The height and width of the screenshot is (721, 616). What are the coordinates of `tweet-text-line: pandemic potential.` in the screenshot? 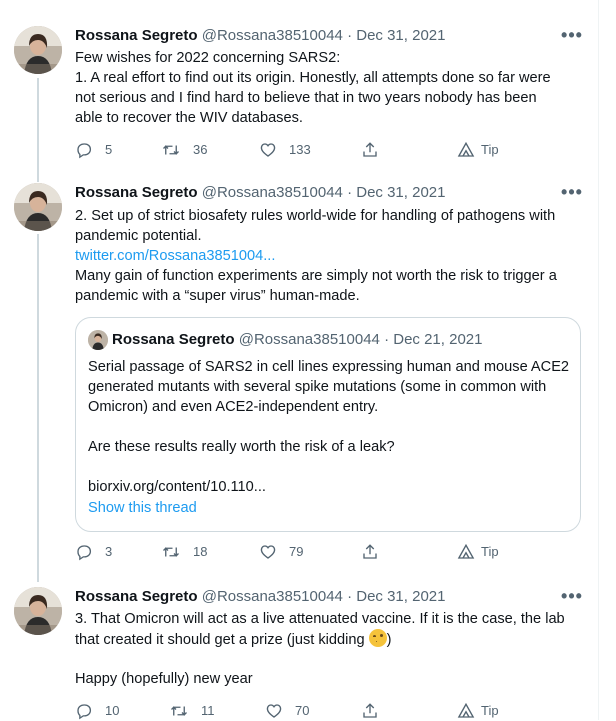 It's located at (138, 236).